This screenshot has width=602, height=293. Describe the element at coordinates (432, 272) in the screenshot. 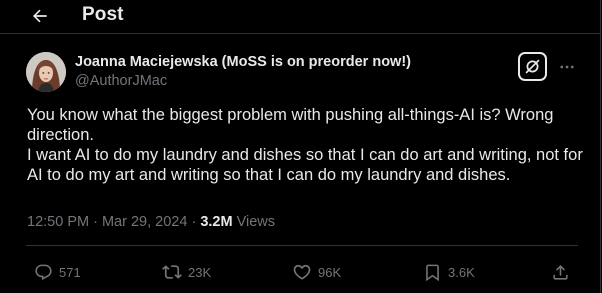

I see `bookmark-icon` at that location.